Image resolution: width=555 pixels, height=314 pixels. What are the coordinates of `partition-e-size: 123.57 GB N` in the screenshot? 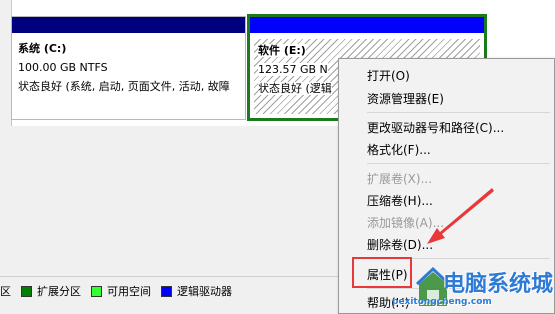 It's located at (293, 69).